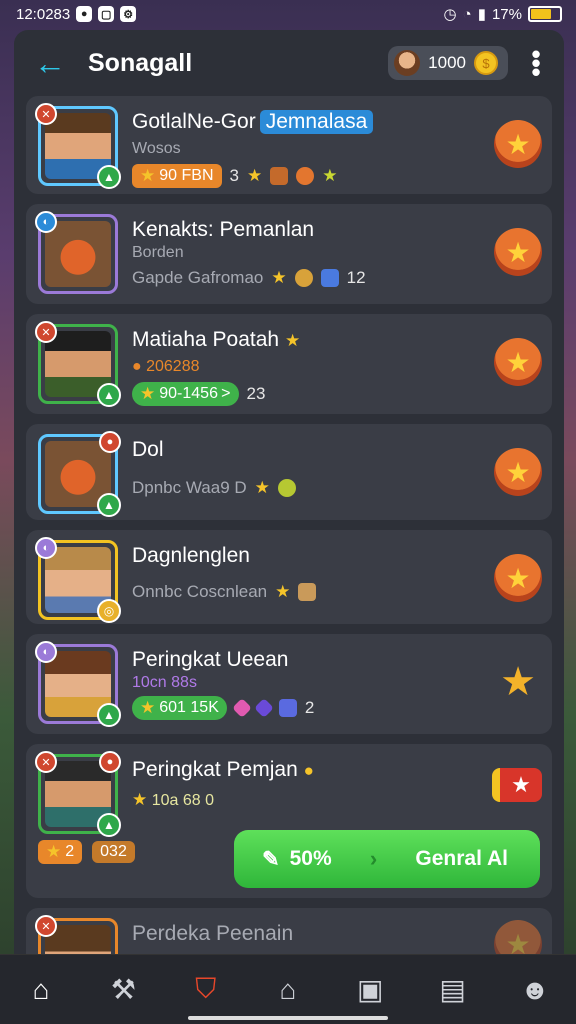  I want to click on generate-button: ✎ 50% › Genral Al, so click(387, 859).